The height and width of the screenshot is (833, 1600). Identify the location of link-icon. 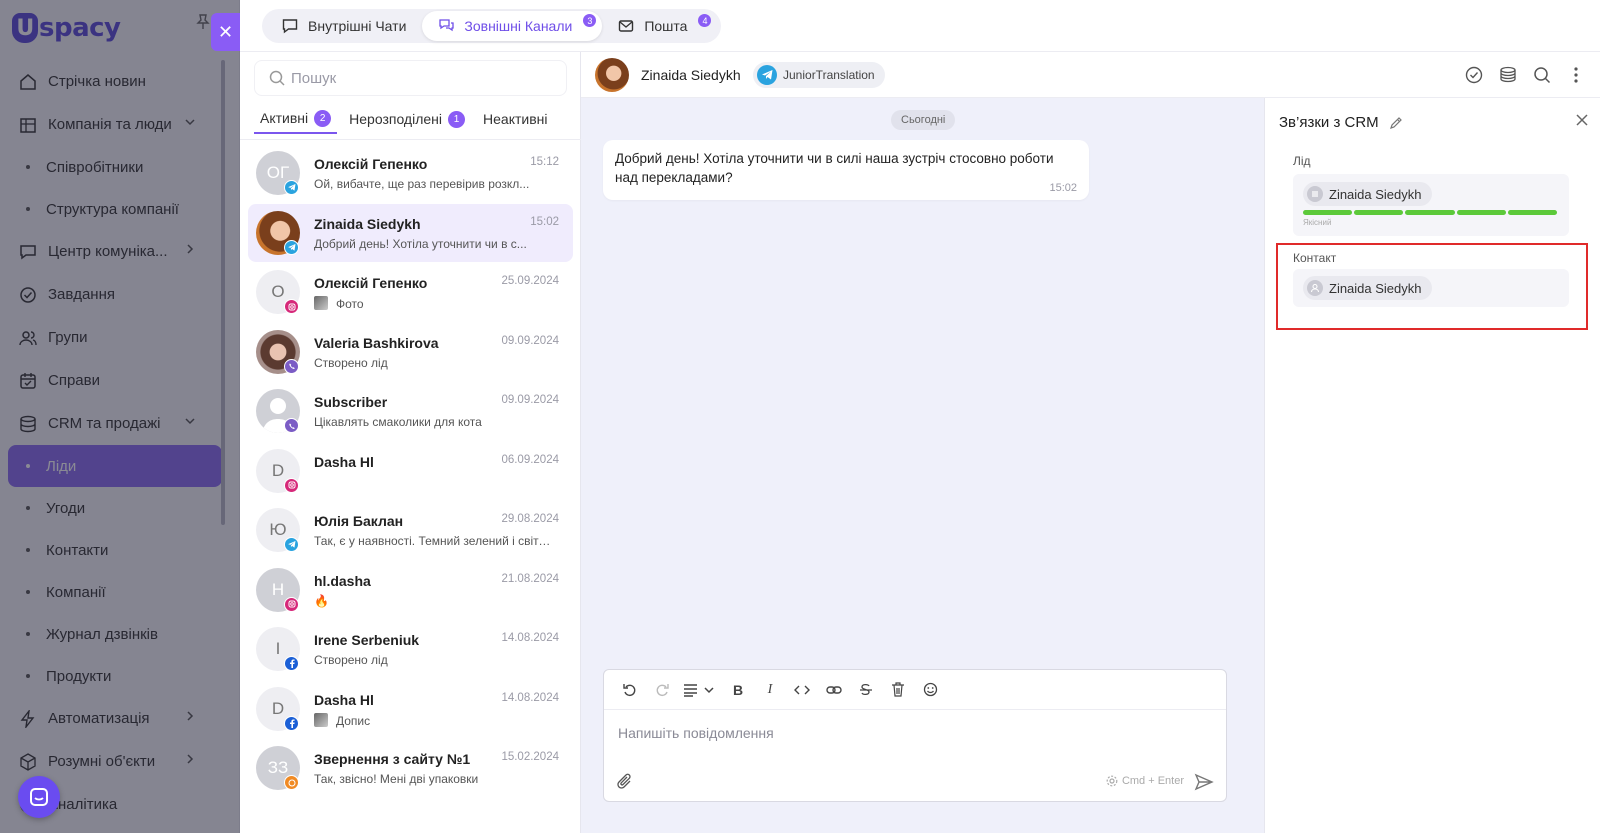
(834, 690).